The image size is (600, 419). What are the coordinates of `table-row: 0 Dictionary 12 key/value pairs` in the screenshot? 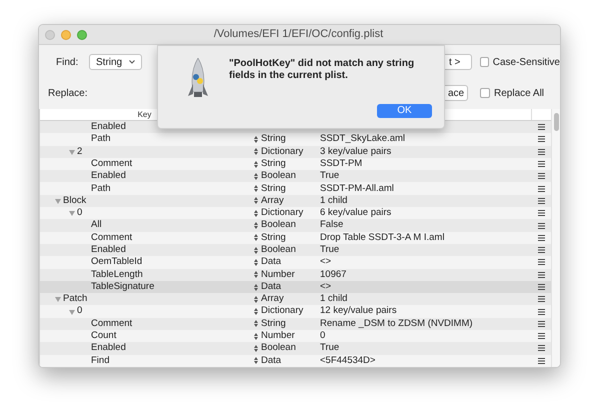 It's located at (295, 311).